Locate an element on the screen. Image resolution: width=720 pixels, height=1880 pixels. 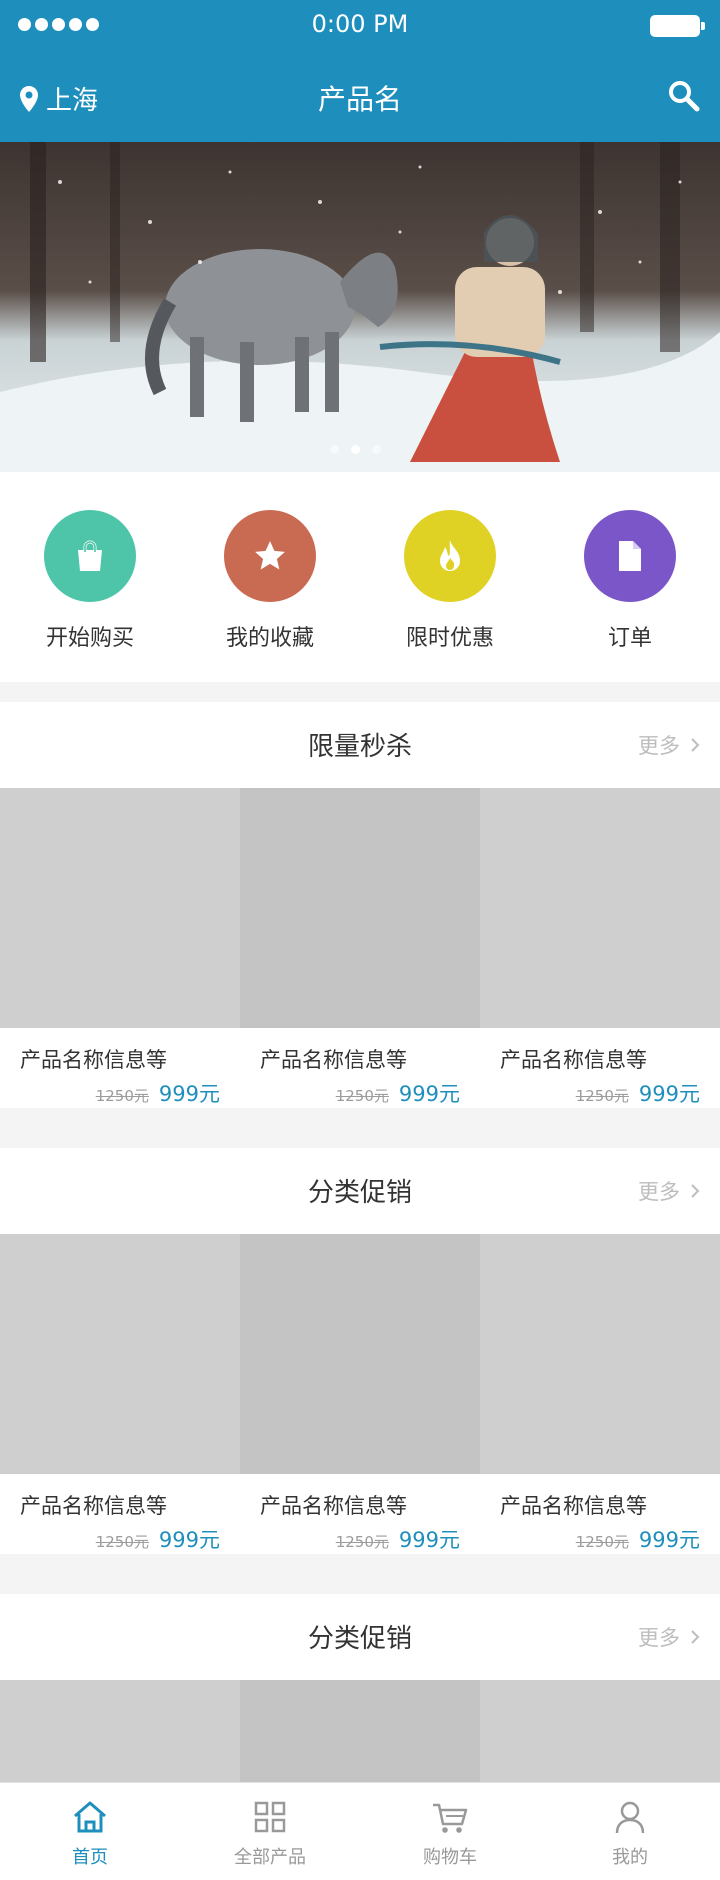
quick-entry-favorites: 我的收藏 is located at coordinates (270, 577).